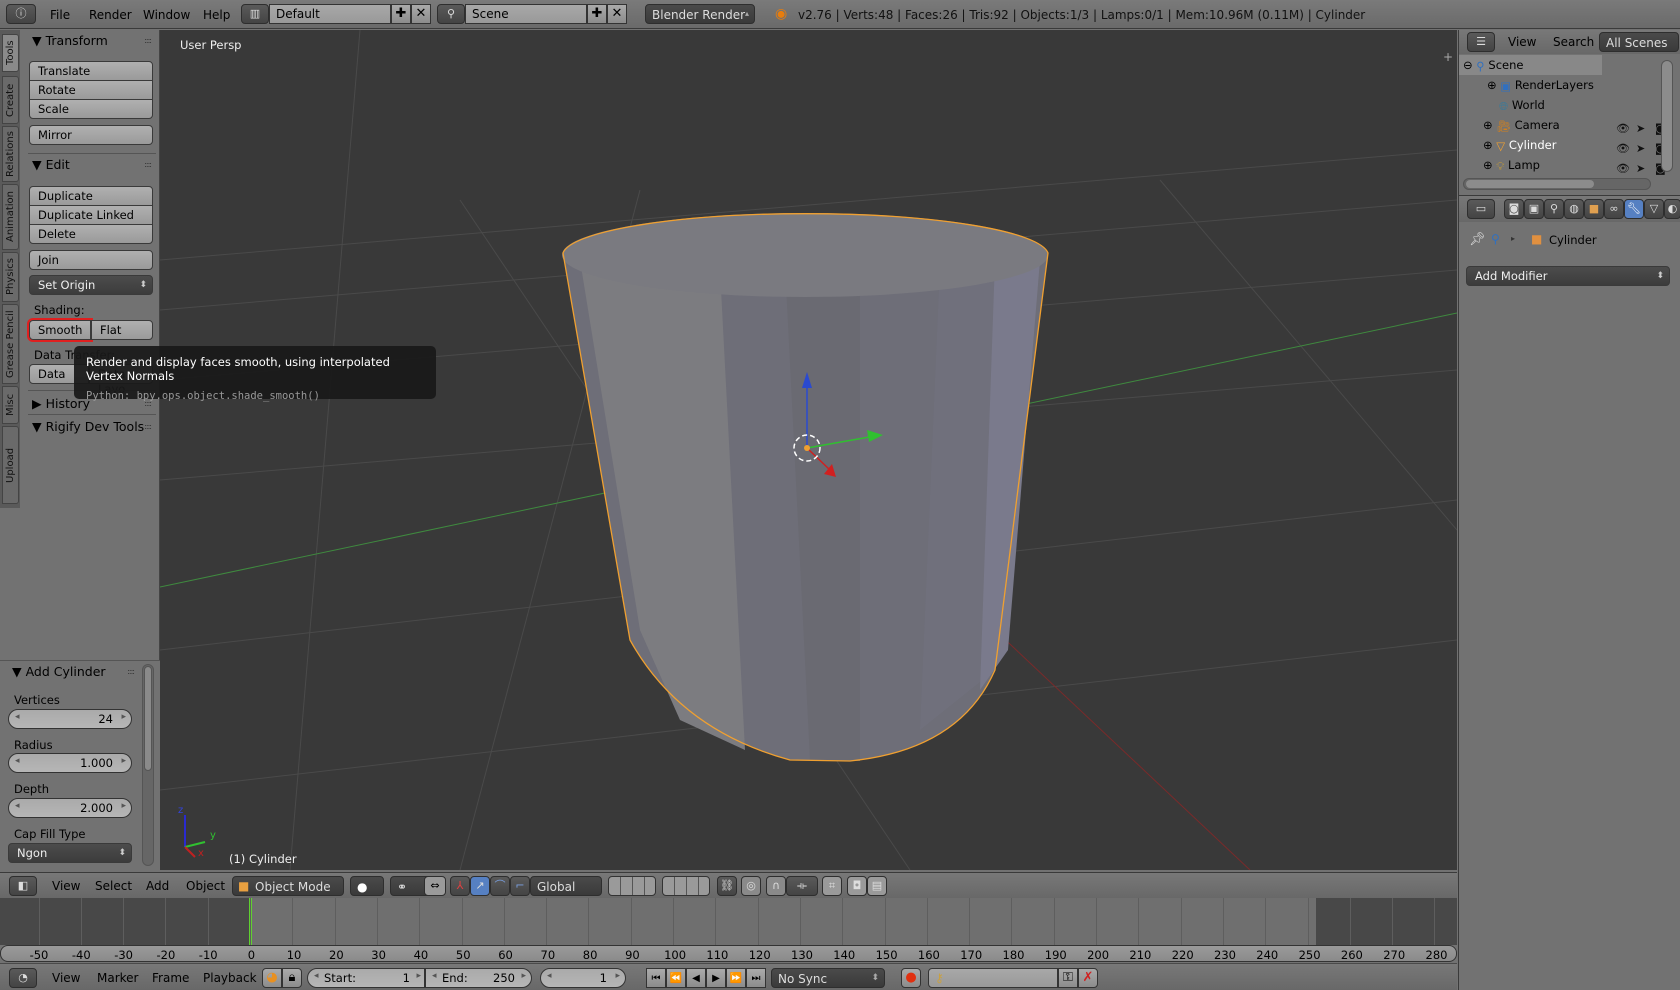 The height and width of the screenshot is (990, 1680). What do you see at coordinates (117, 978) in the screenshot?
I see `timeline-menu-marker: Marker` at bounding box center [117, 978].